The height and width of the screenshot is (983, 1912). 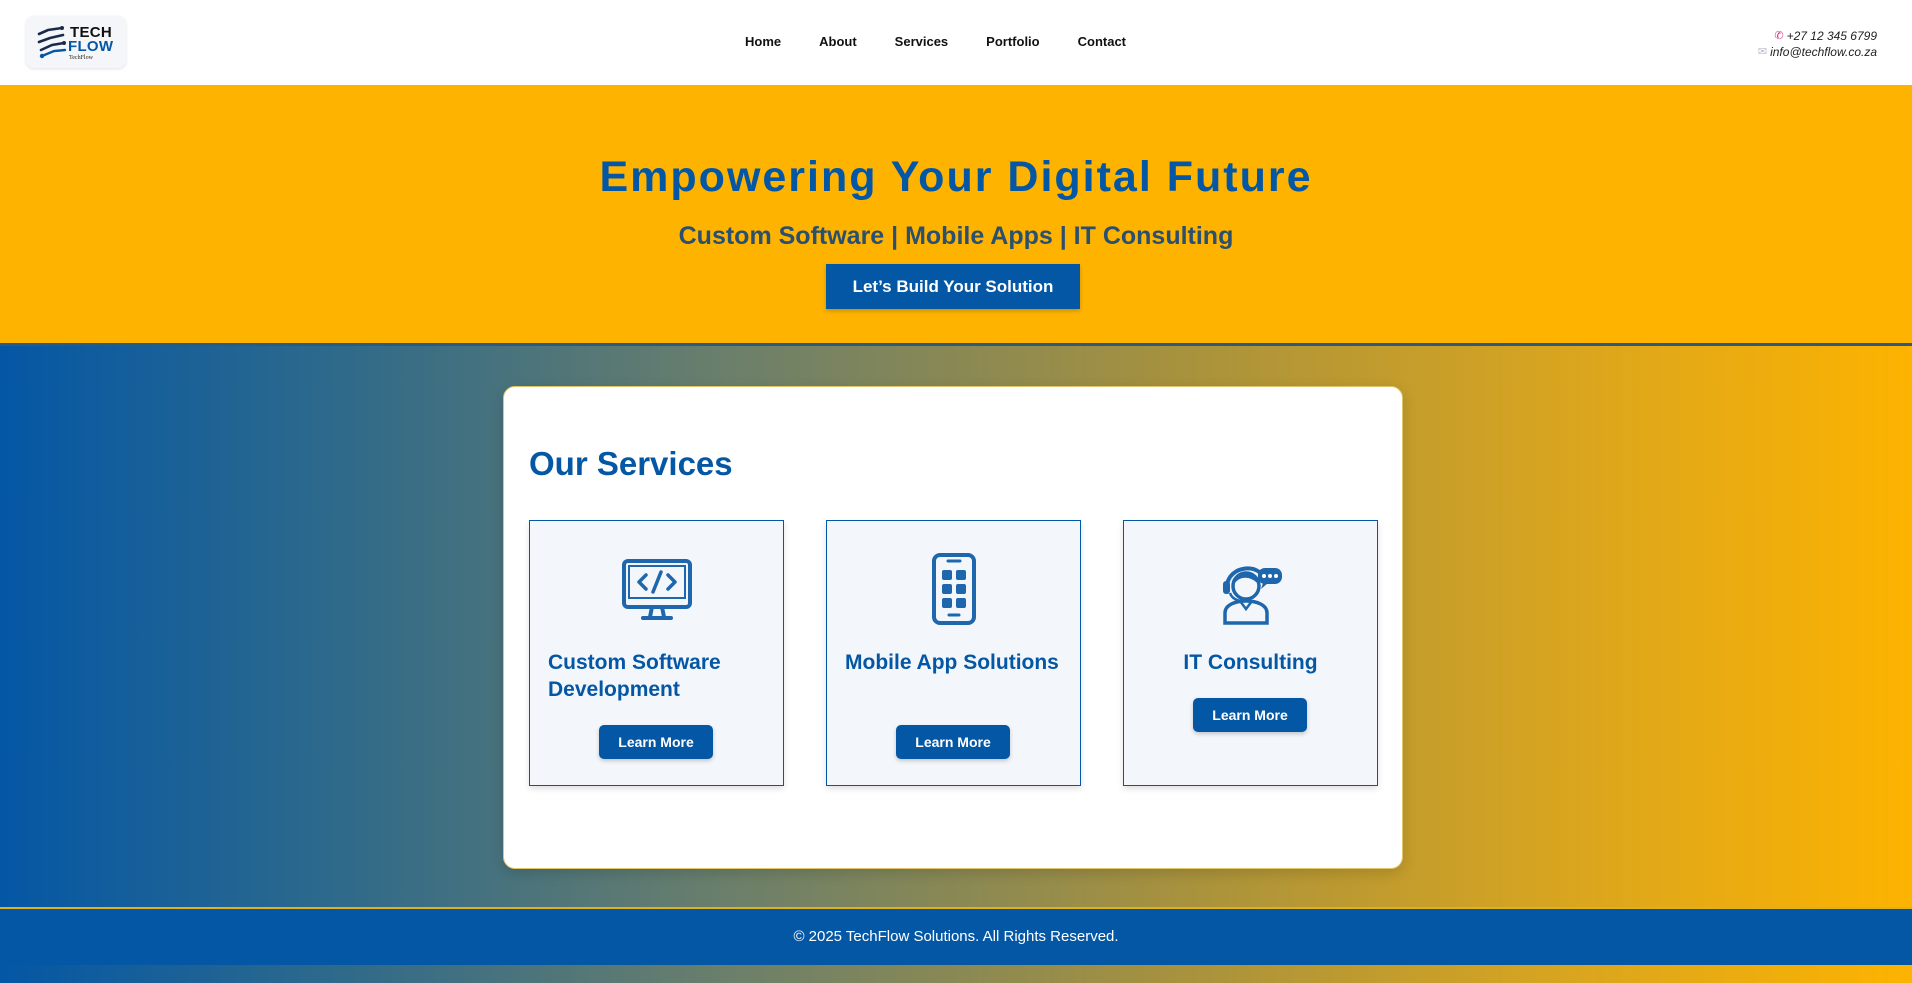 What do you see at coordinates (763, 42) in the screenshot?
I see `nav-home: Home` at bounding box center [763, 42].